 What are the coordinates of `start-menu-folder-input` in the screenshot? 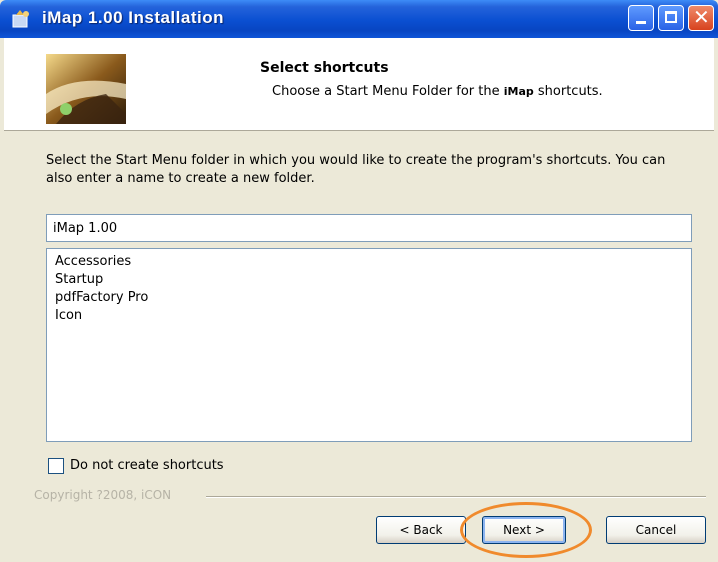 It's located at (369, 228).